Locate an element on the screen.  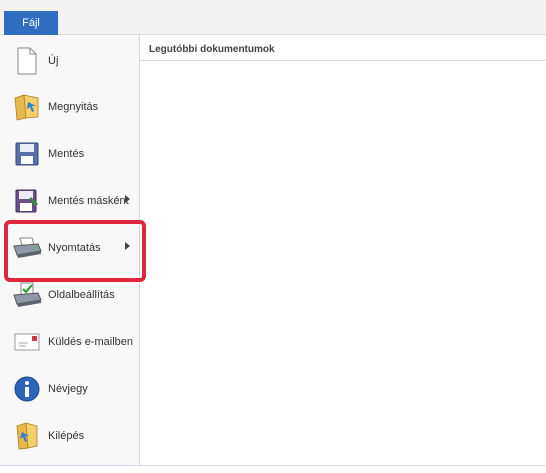
menu-item-save: Mentés is located at coordinates (71, 154).